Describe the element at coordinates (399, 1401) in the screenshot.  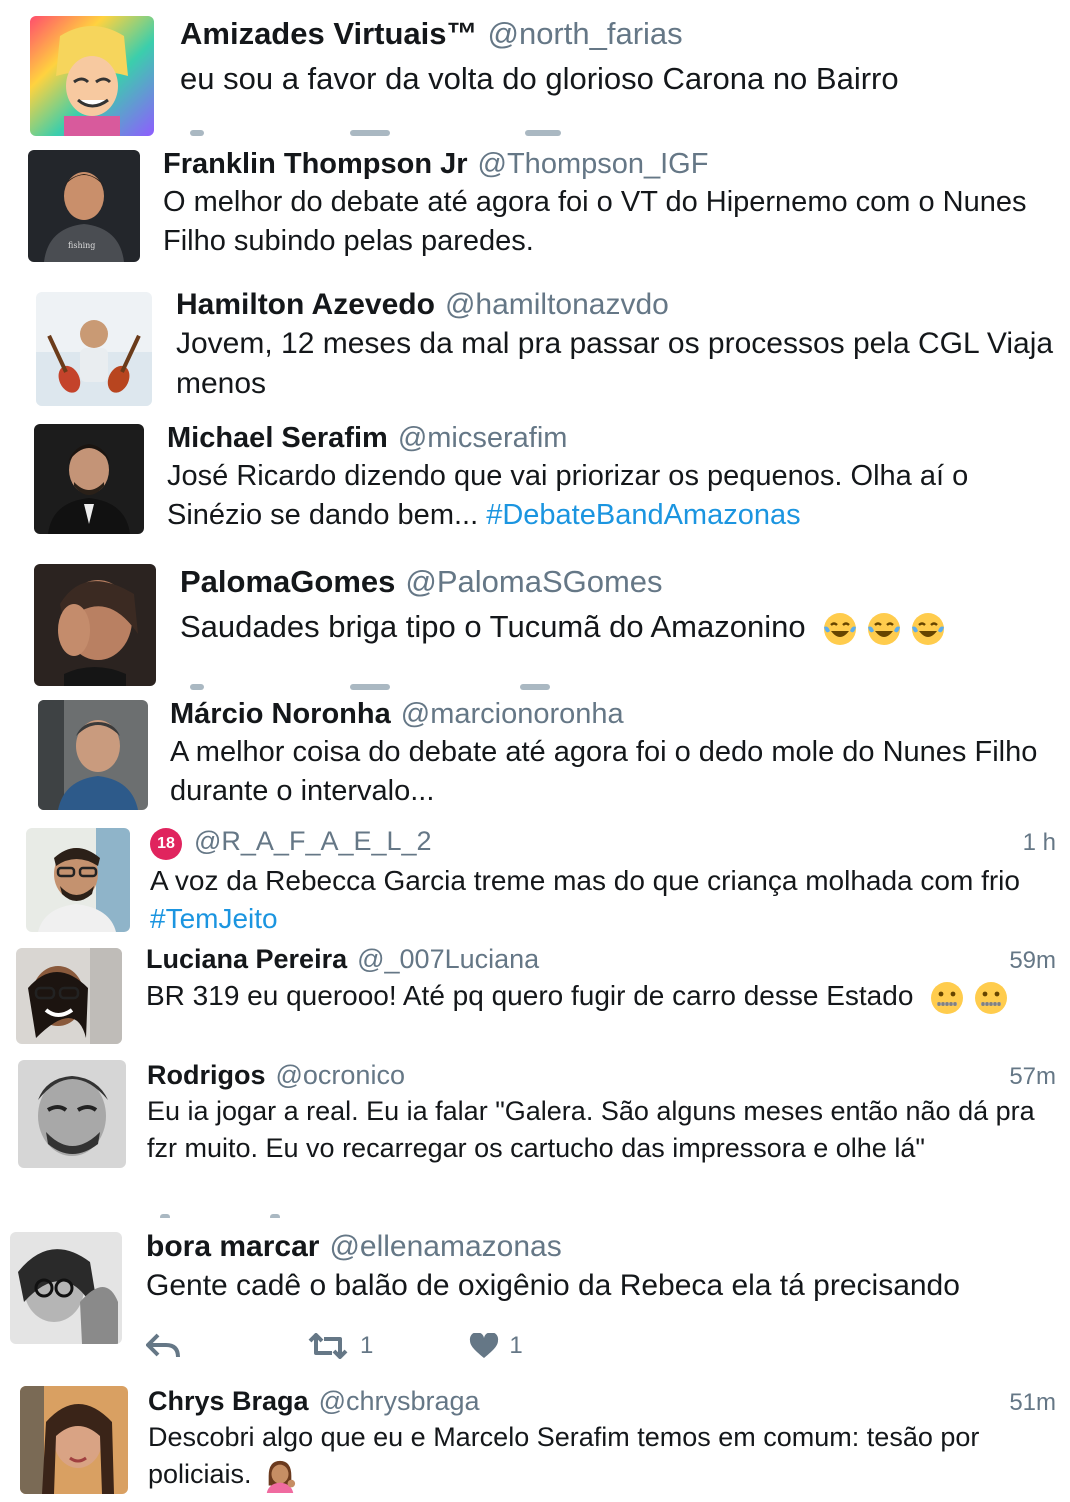
I see `user-handle: @chrysbraga` at that location.